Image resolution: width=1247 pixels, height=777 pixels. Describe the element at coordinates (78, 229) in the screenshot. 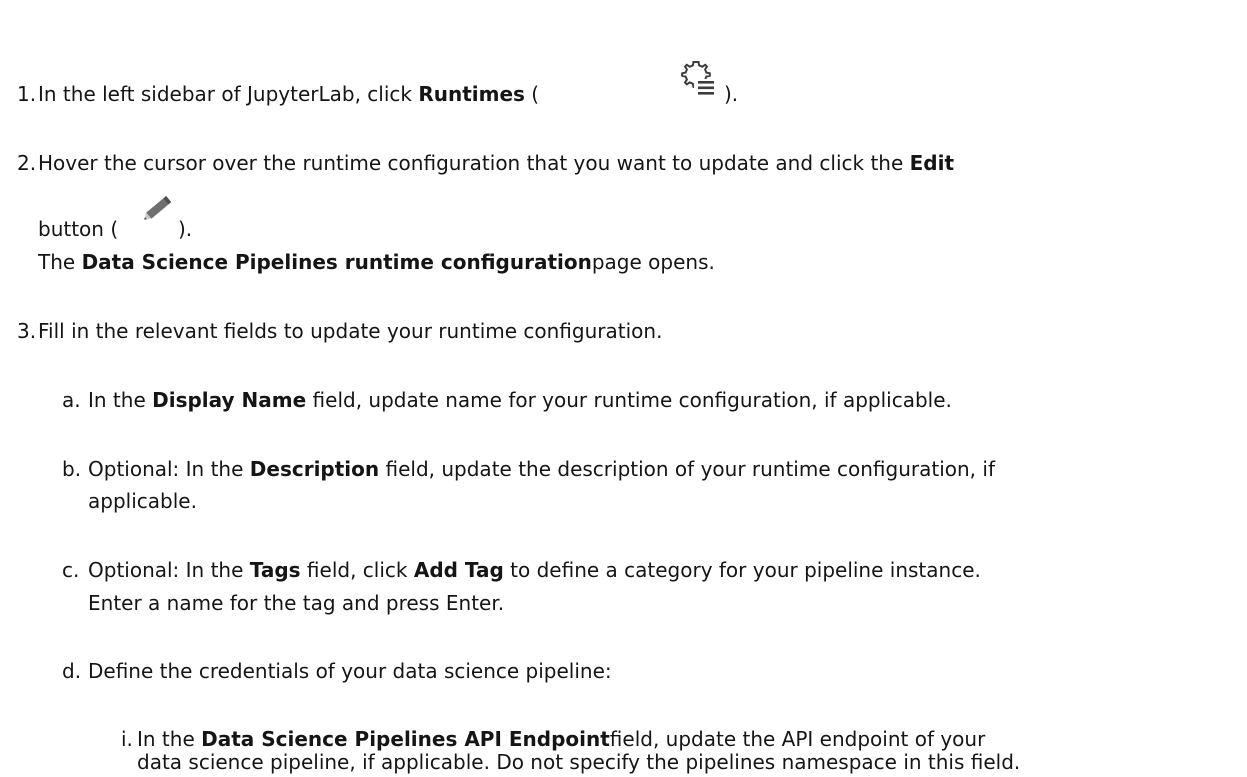

I see `step-2-line-2: button (` at that location.